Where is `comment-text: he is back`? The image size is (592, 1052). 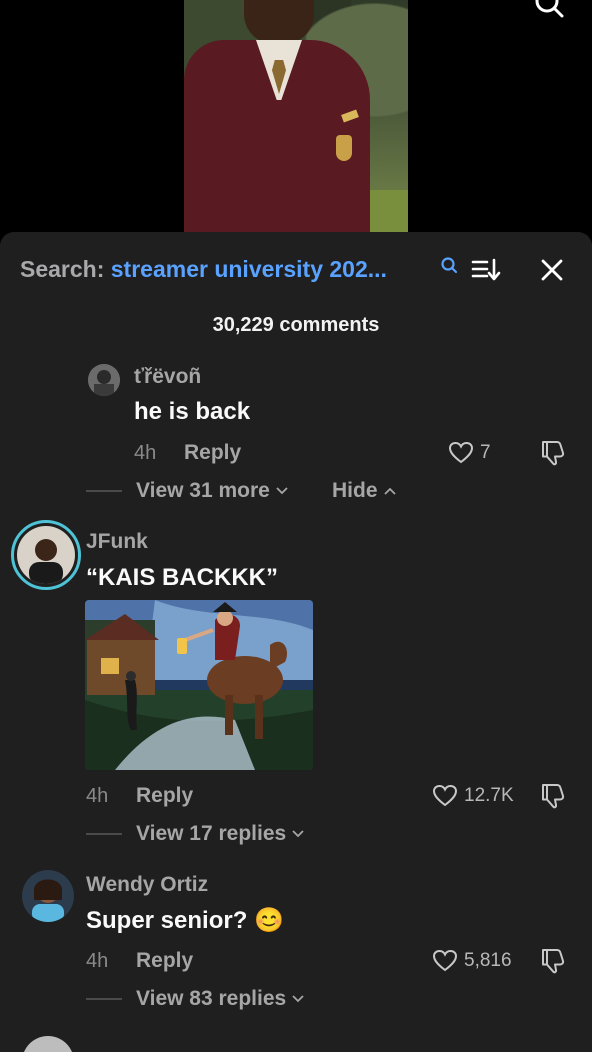
comment-text: he is back is located at coordinates (192, 411).